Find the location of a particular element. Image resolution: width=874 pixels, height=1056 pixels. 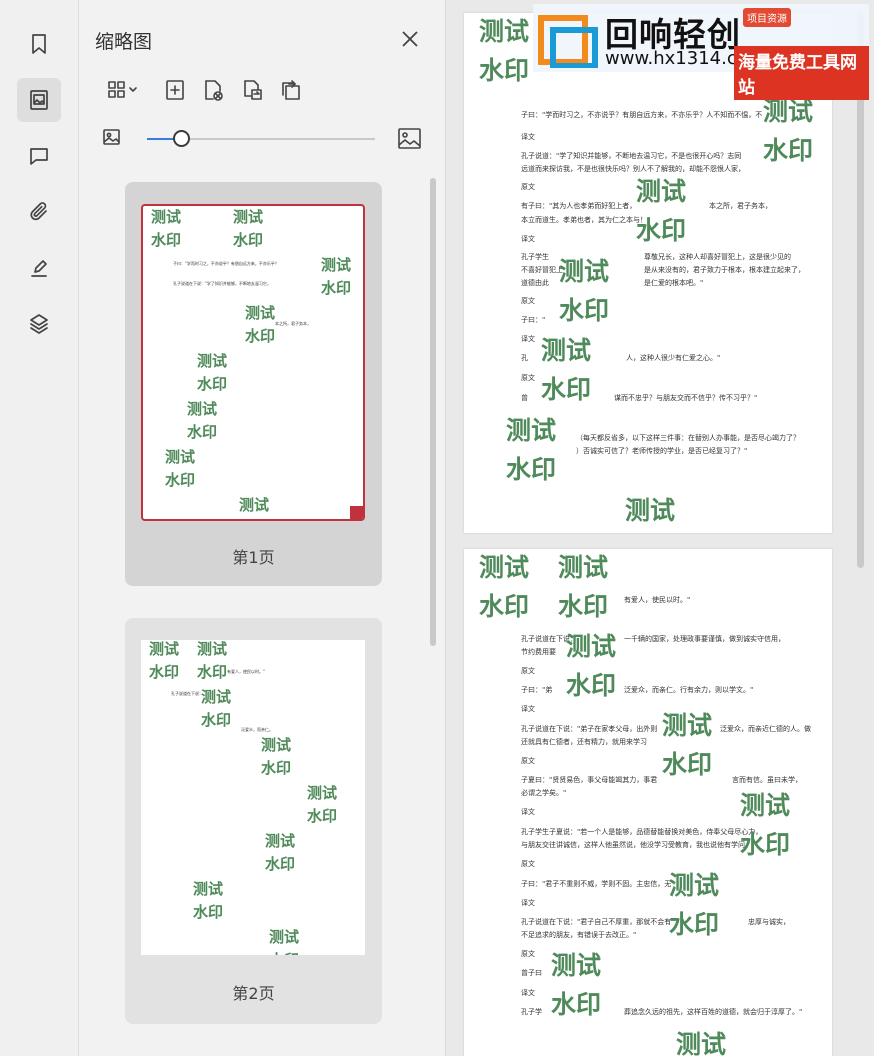

body-text: 孔子学生子夏说："若一个人是能够，品德替能替换对美色，侍奉父母尽心力， is located at coordinates (642, 832).